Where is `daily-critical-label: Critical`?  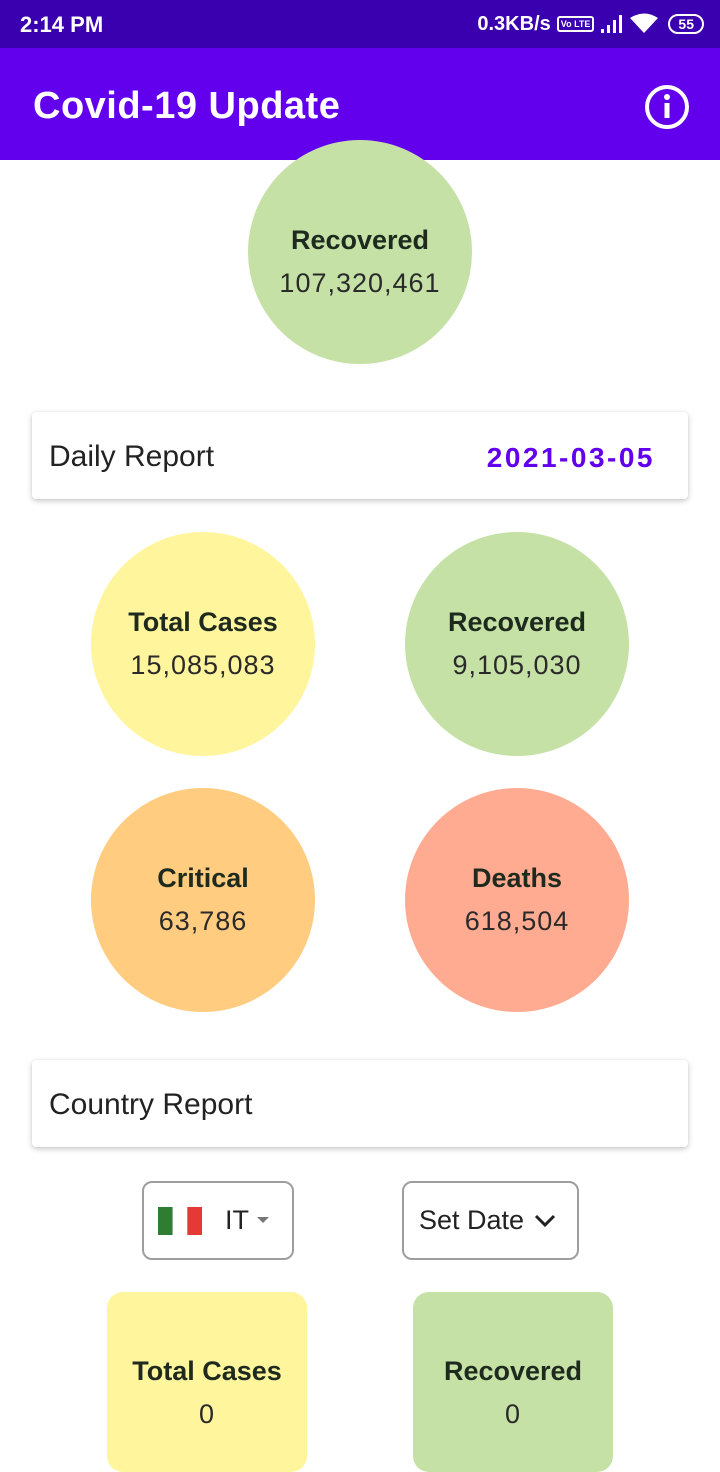 daily-critical-label: Critical is located at coordinates (203, 878).